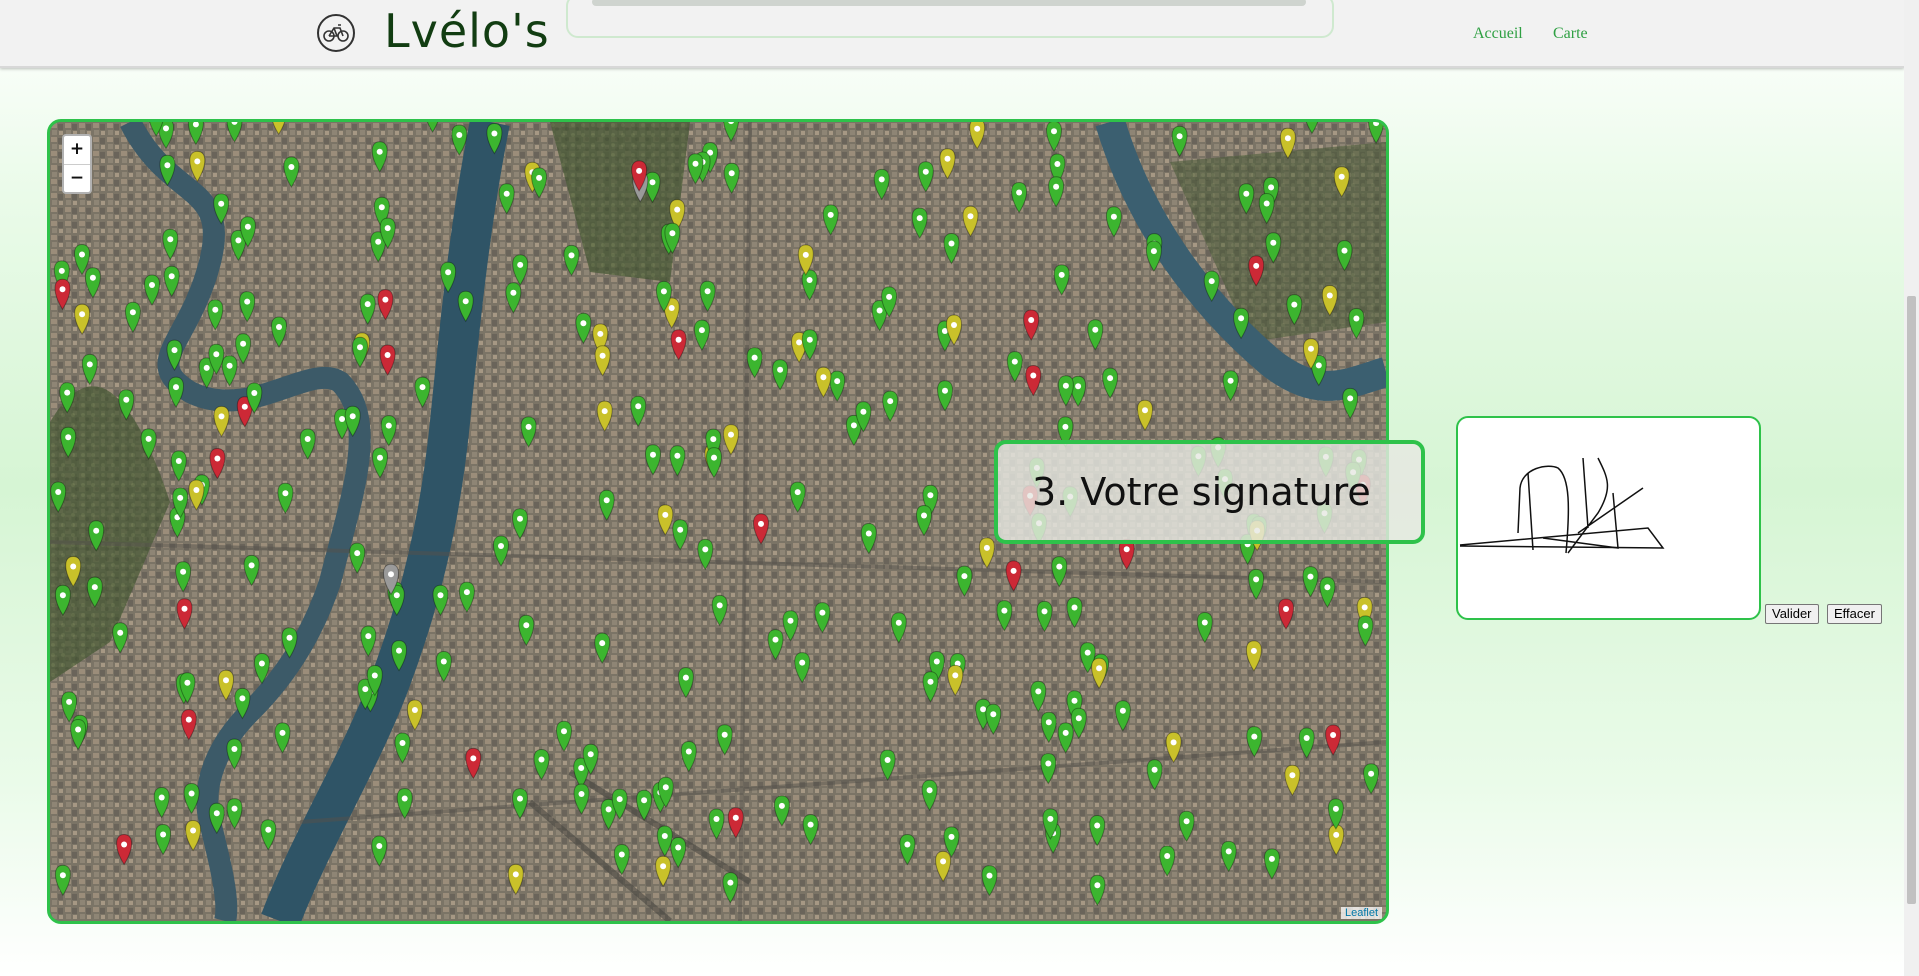  Describe the element at coordinates (1608, 518) in the screenshot. I see `signature-canvas` at that location.